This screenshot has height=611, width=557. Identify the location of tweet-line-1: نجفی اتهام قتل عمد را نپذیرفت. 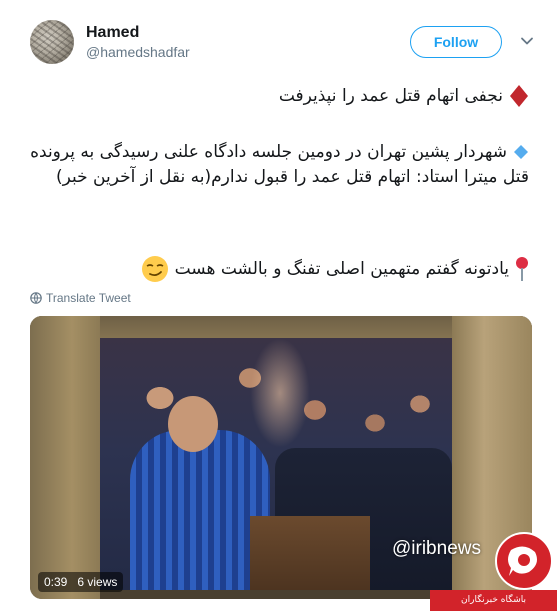
(279, 96).